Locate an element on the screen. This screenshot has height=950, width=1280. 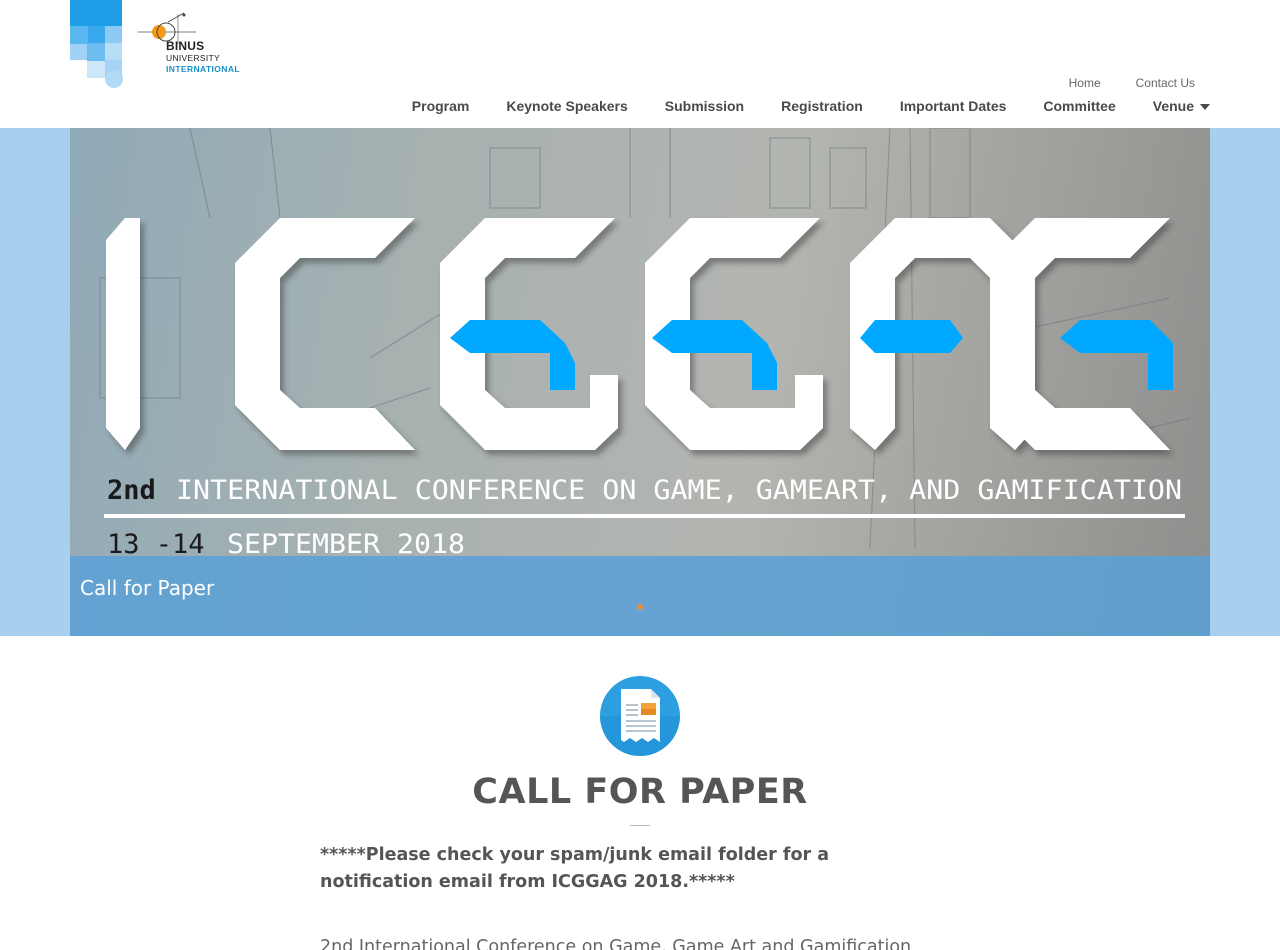
logo-line-binus: BINUS is located at coordinates (185, 46).